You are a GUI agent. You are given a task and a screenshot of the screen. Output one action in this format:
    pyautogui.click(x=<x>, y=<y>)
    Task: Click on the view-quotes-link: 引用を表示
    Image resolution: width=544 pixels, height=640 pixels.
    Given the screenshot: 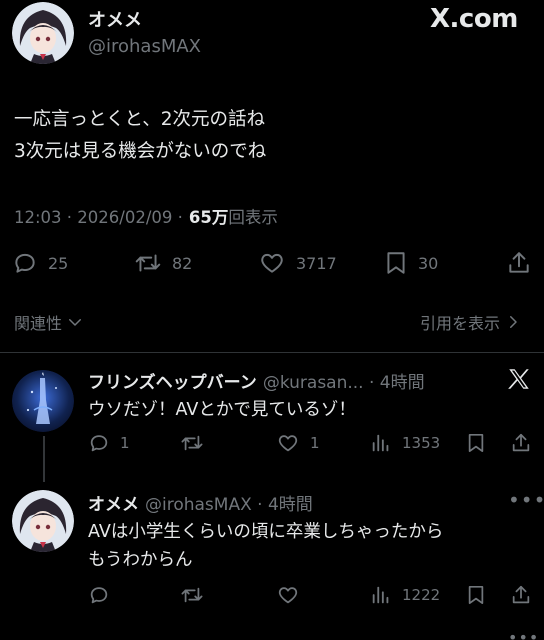 What is the action you would take?
    pyautogui.click(x=471, y=322)
    